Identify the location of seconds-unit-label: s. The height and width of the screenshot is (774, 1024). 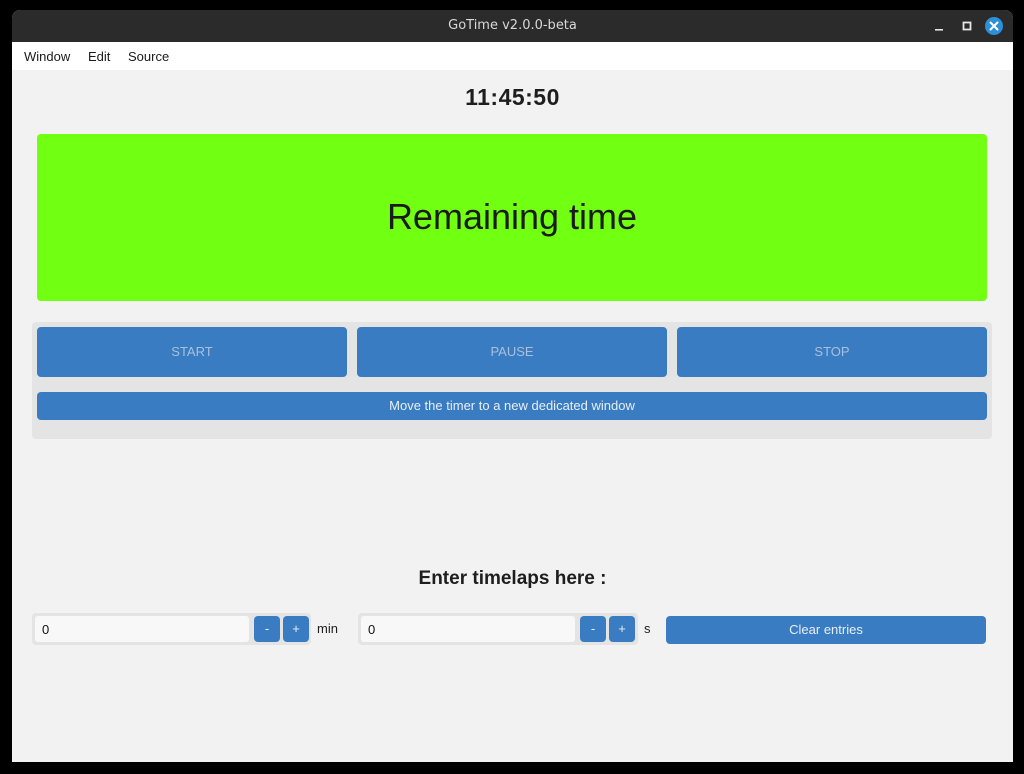
(647, 628).